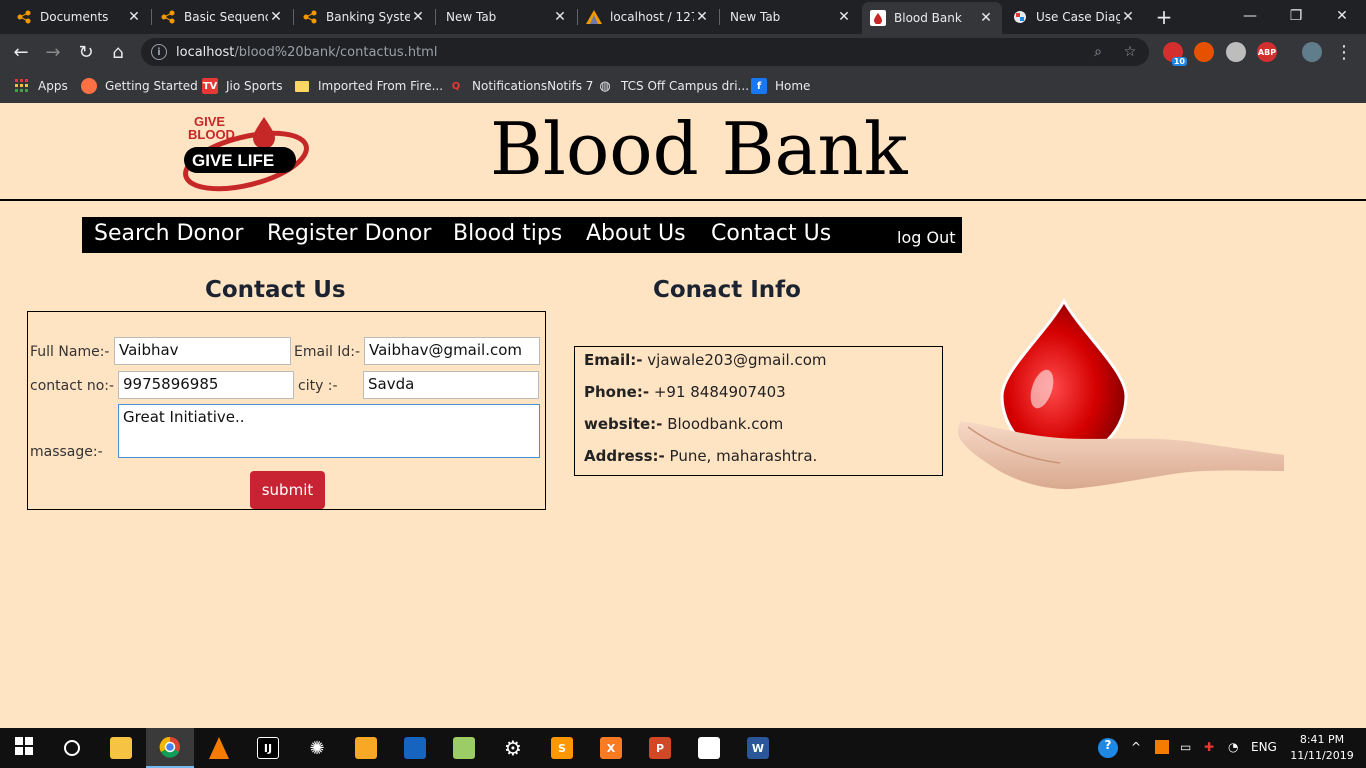  I want to click on tab-label: Use Case Diag, so click(1078, 17).